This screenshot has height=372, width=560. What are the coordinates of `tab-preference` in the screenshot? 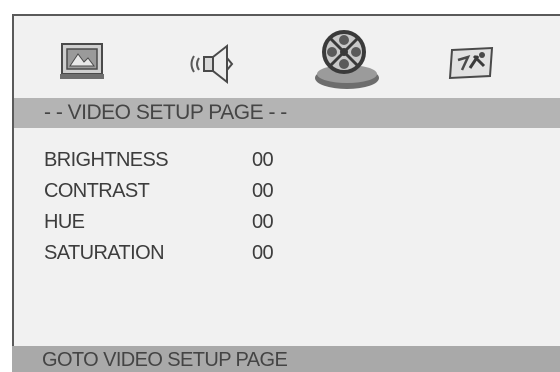 It's located at (471, 60).